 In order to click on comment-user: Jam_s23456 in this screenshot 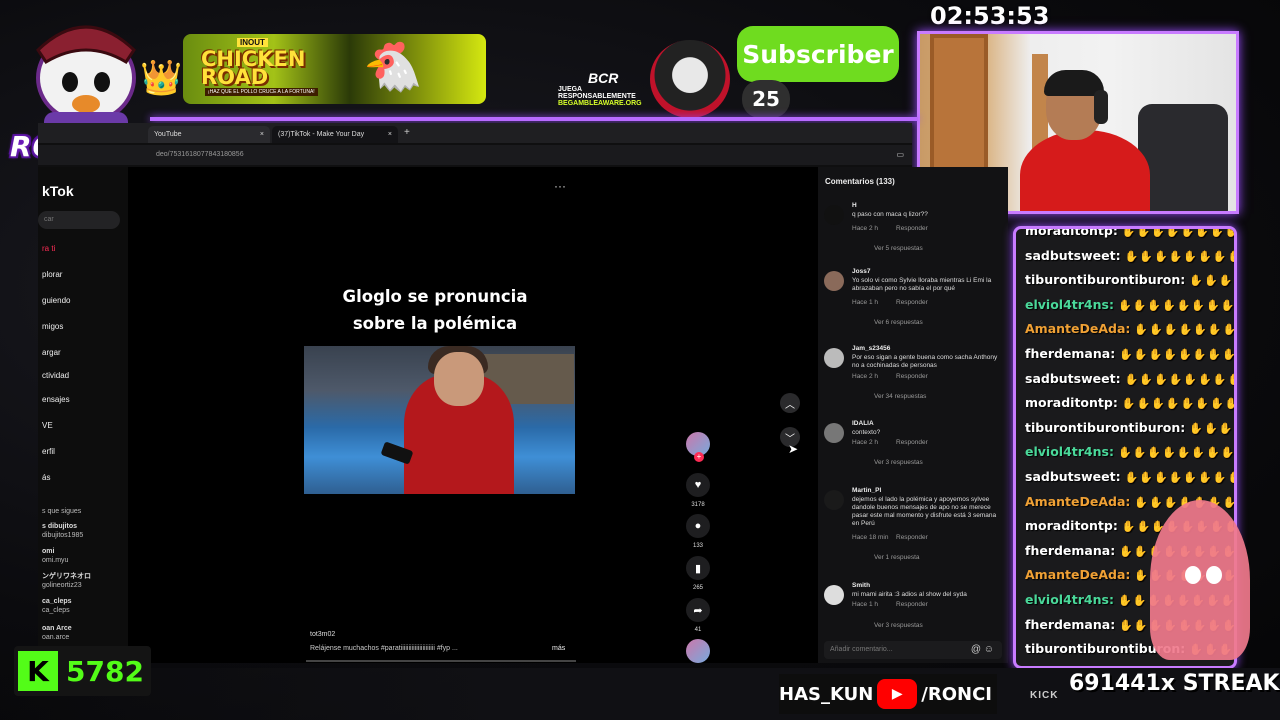, I will do `click(871, 348)`.